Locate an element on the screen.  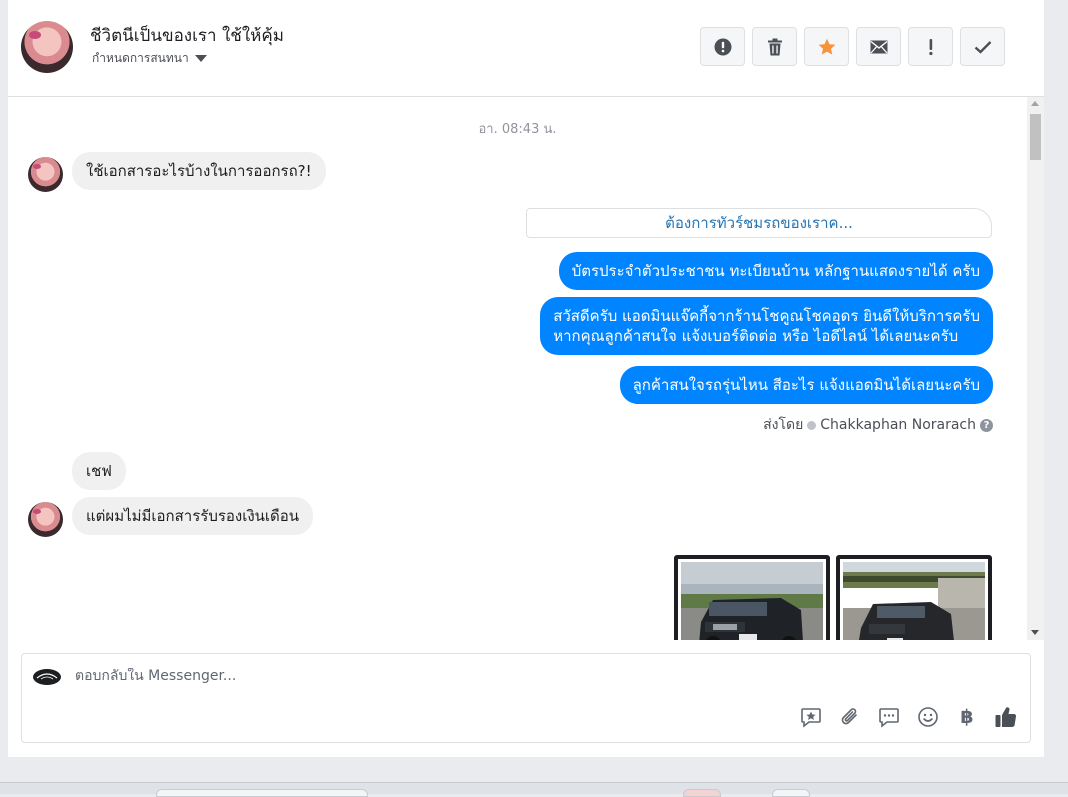
header-toolbar is located at coordinates (852, 46).